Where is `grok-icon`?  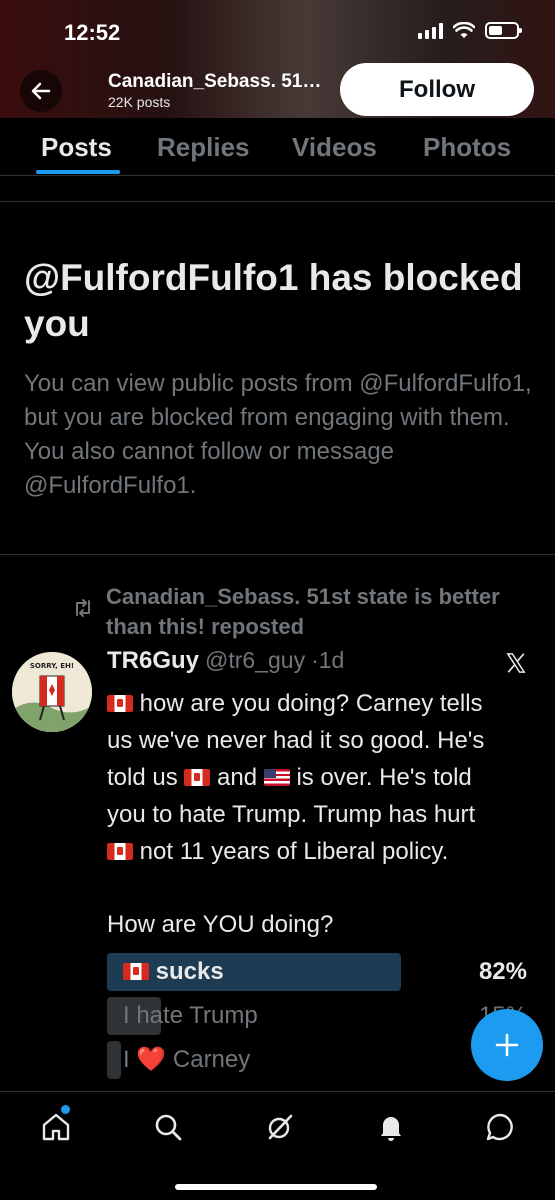
grok-icon is located at coordinates (280, 1127).